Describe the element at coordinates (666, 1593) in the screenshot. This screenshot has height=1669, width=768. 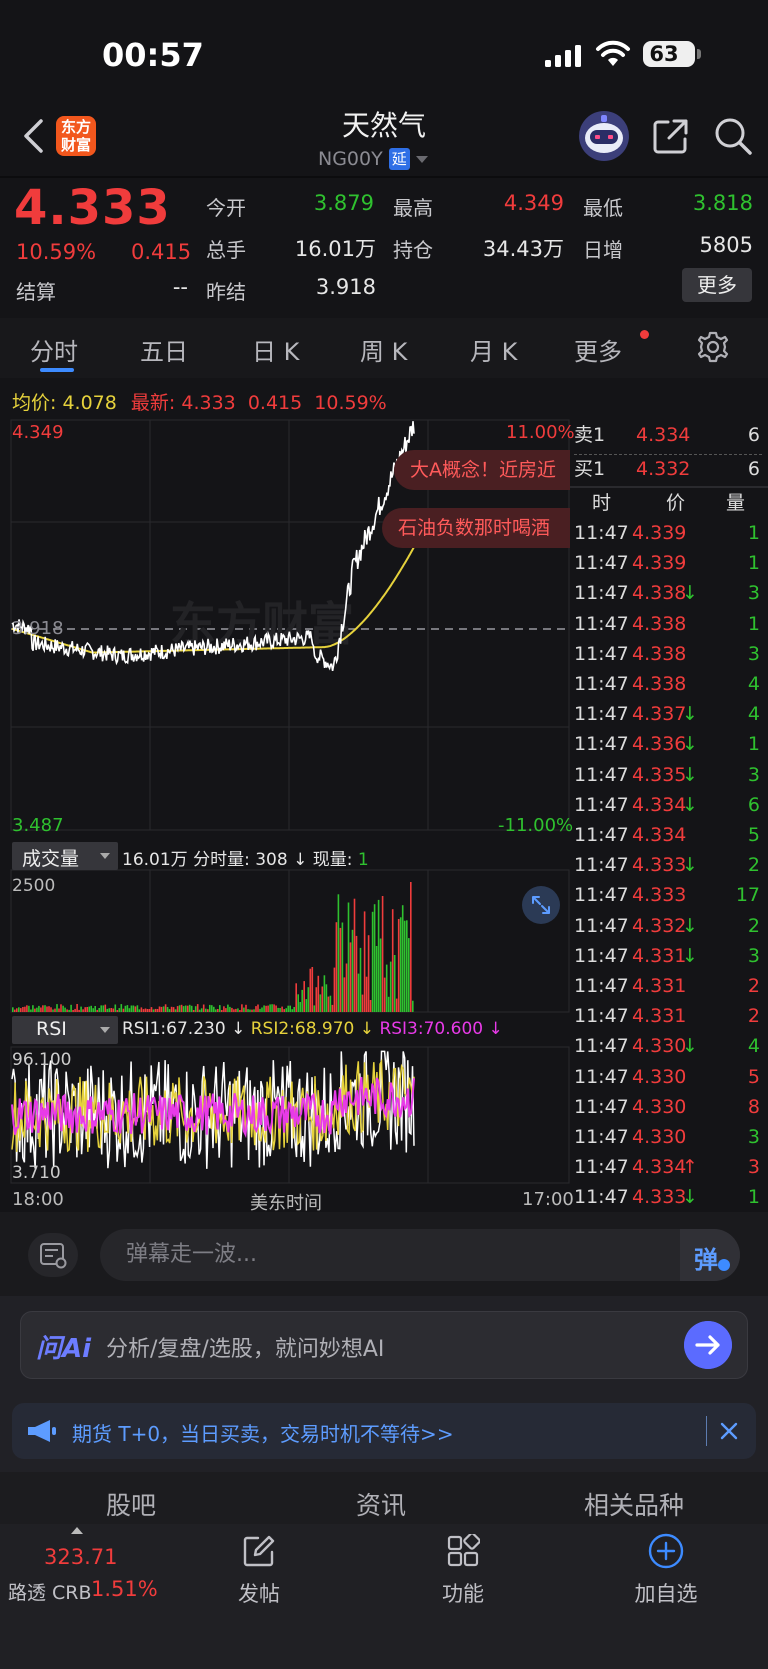
I see `nav-add-watchlist: 加自选` at that location.